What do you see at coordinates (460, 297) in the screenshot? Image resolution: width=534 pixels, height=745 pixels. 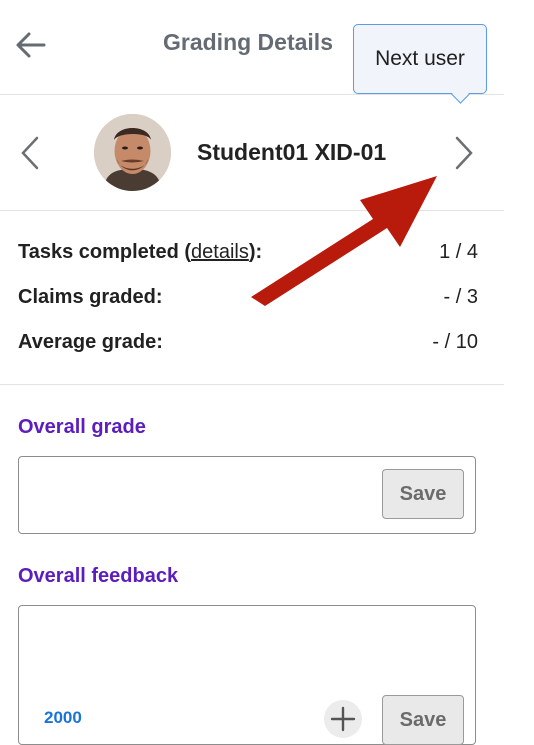 I see `claims-graded-value: - / 3` at bounding box center [460, 297].